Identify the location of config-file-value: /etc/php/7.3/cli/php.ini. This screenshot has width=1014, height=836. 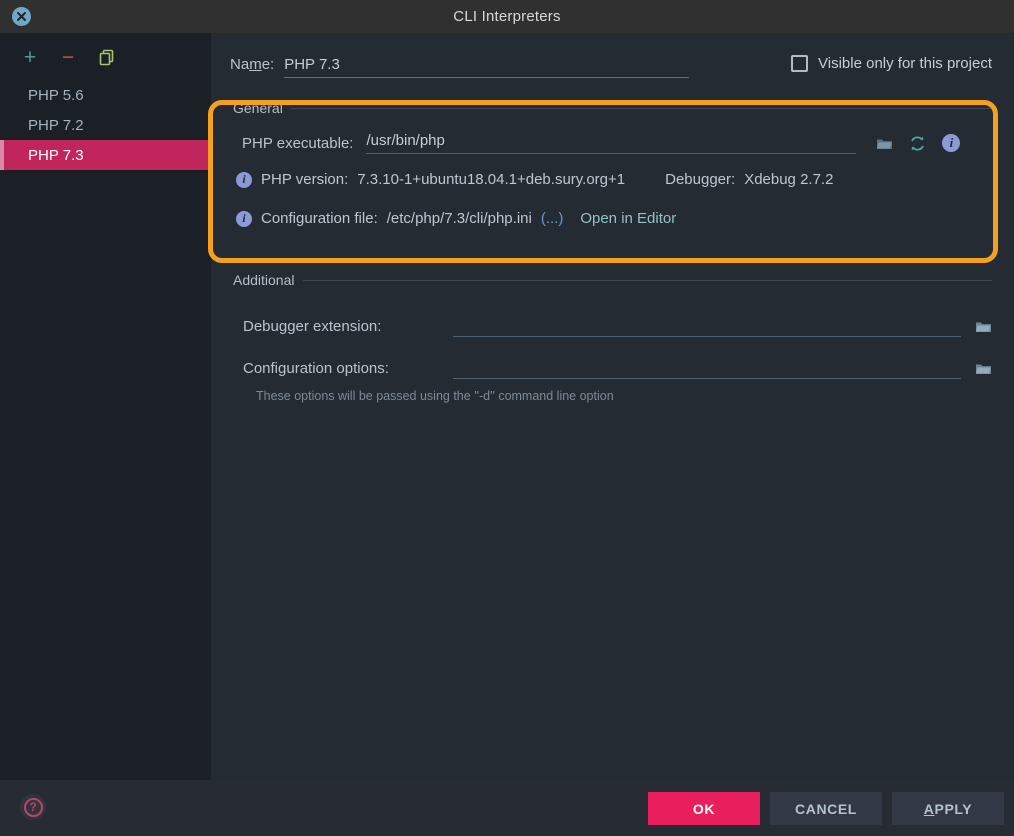
(459, 218).